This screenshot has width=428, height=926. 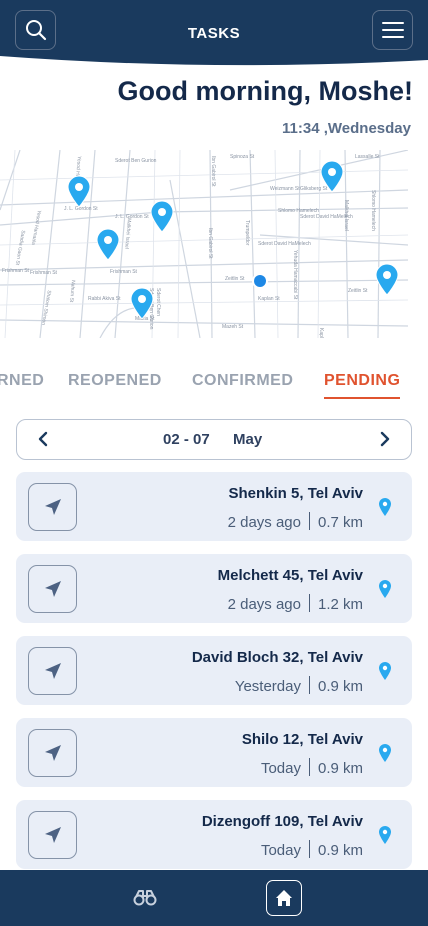 I want to click on greeting-heading: Good morning, Moshe!, so click(x=265, y=91).